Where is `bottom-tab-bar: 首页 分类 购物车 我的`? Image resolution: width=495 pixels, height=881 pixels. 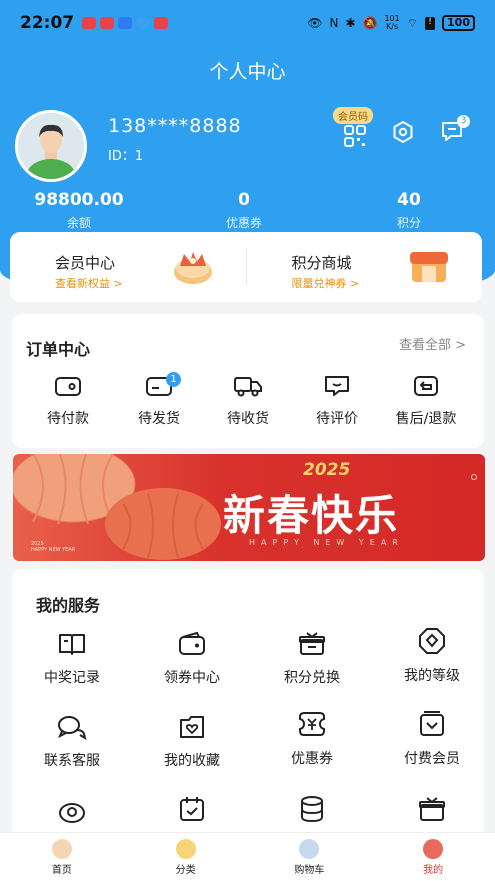
bottom-tab-bar: 首页 分类 购物车 我的 is located at coordinates (247, 856).